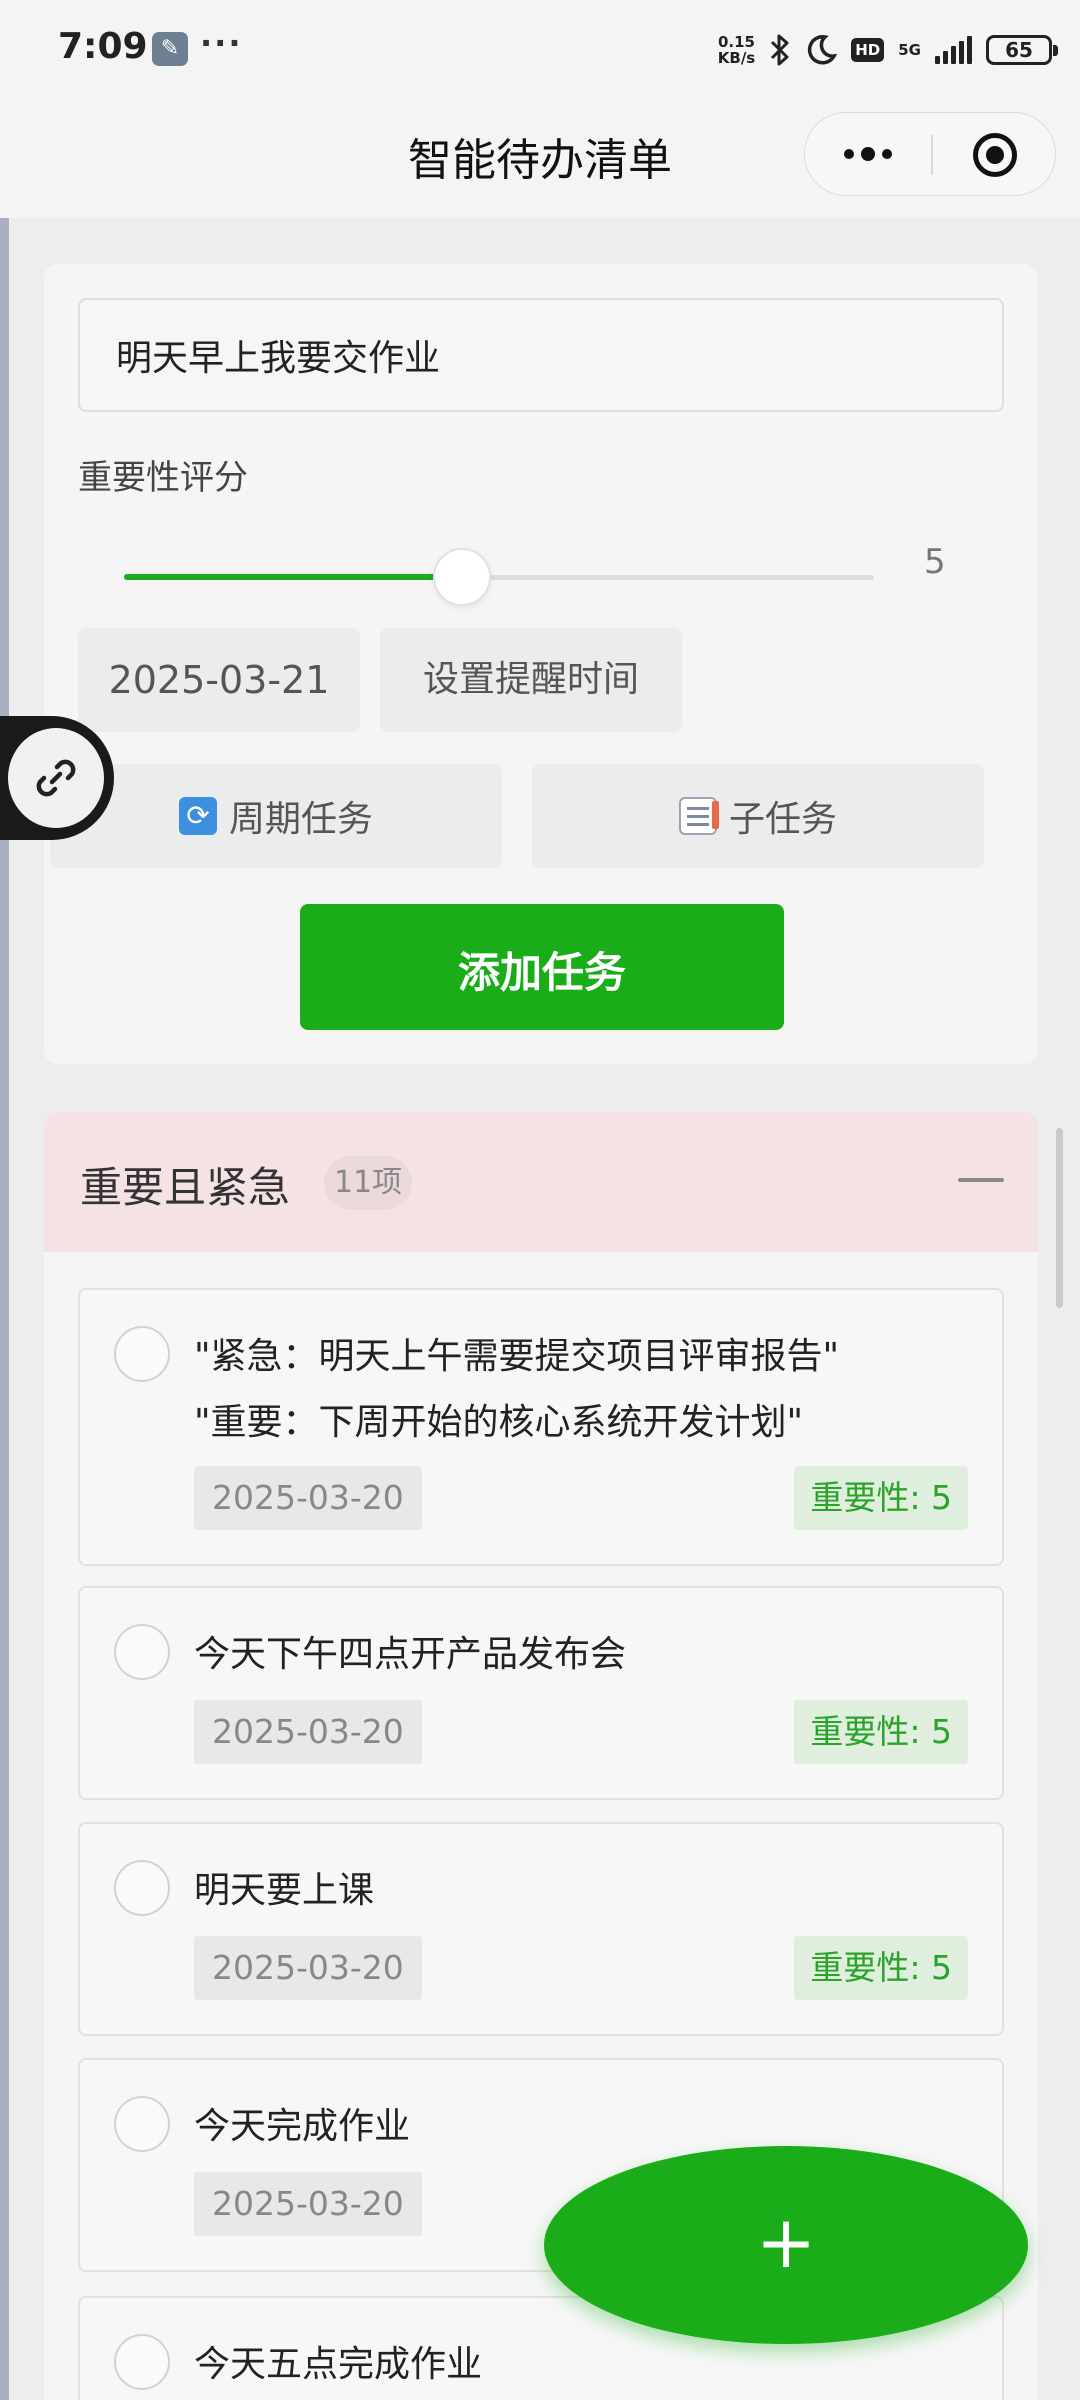  What do you see at coordinates (780, 50) in the screenshot?
I see `bluetooth-icon` at bounding box center [780, 50].